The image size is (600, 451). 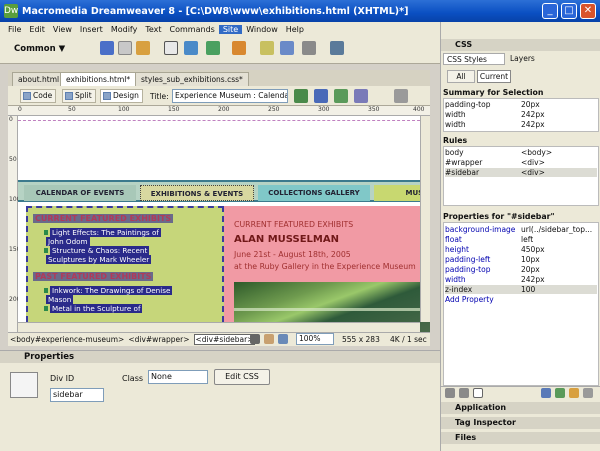 What do you see at coordinates (461, 76) in the screenshot?
I see `css-mode-all: All` at bounding box center [461, 76].